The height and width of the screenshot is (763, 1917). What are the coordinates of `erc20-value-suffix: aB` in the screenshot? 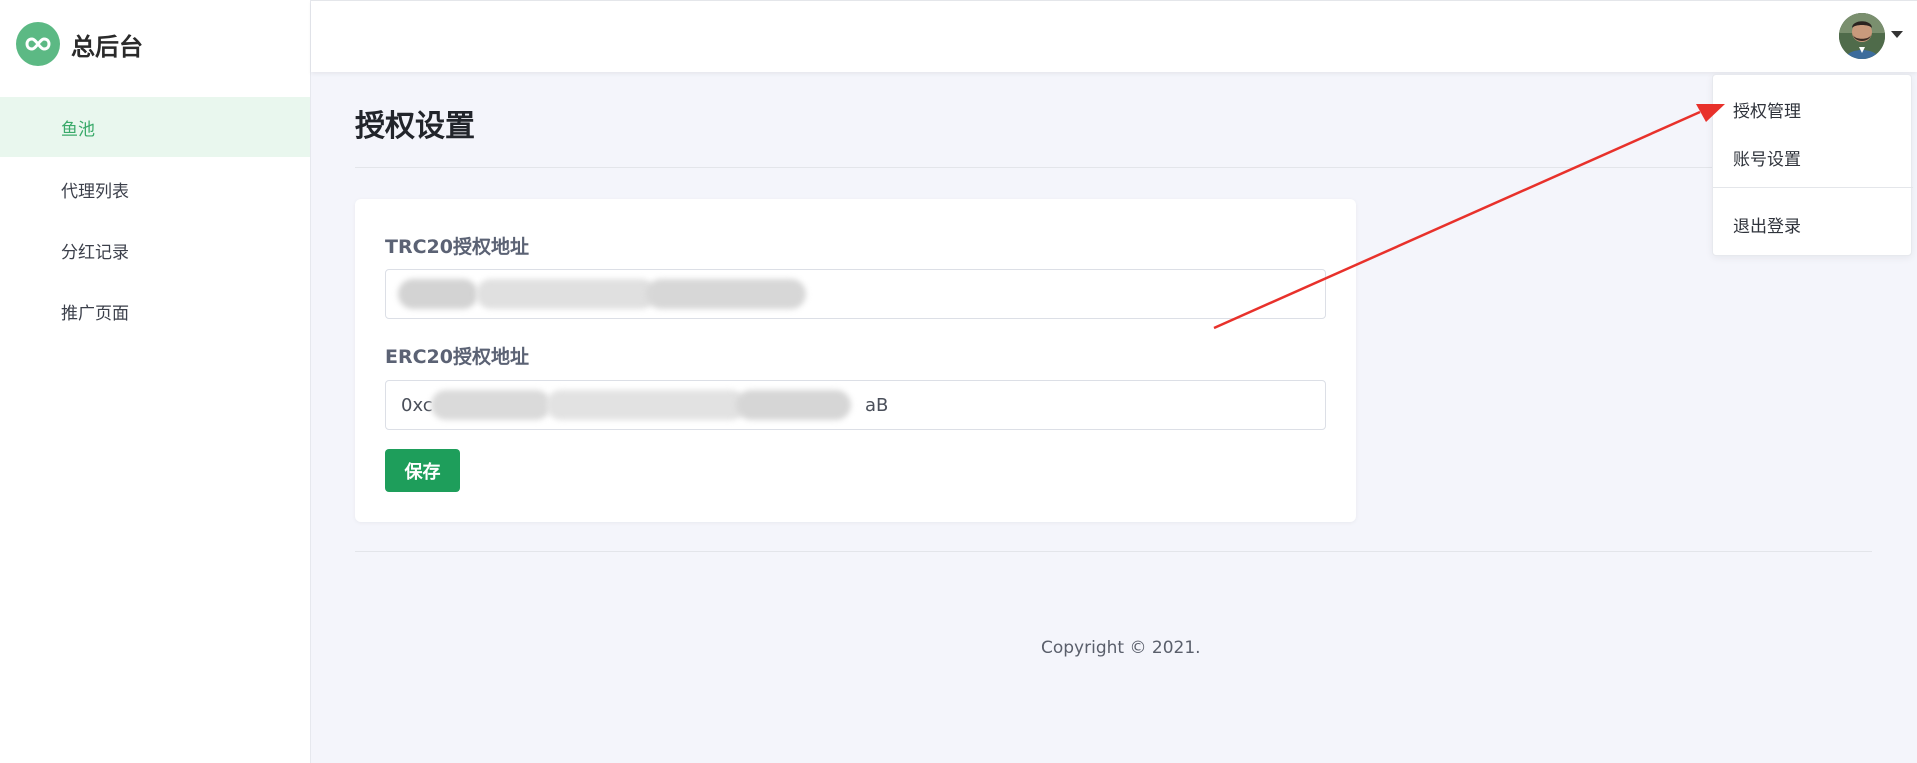 It's located at (877, 405).